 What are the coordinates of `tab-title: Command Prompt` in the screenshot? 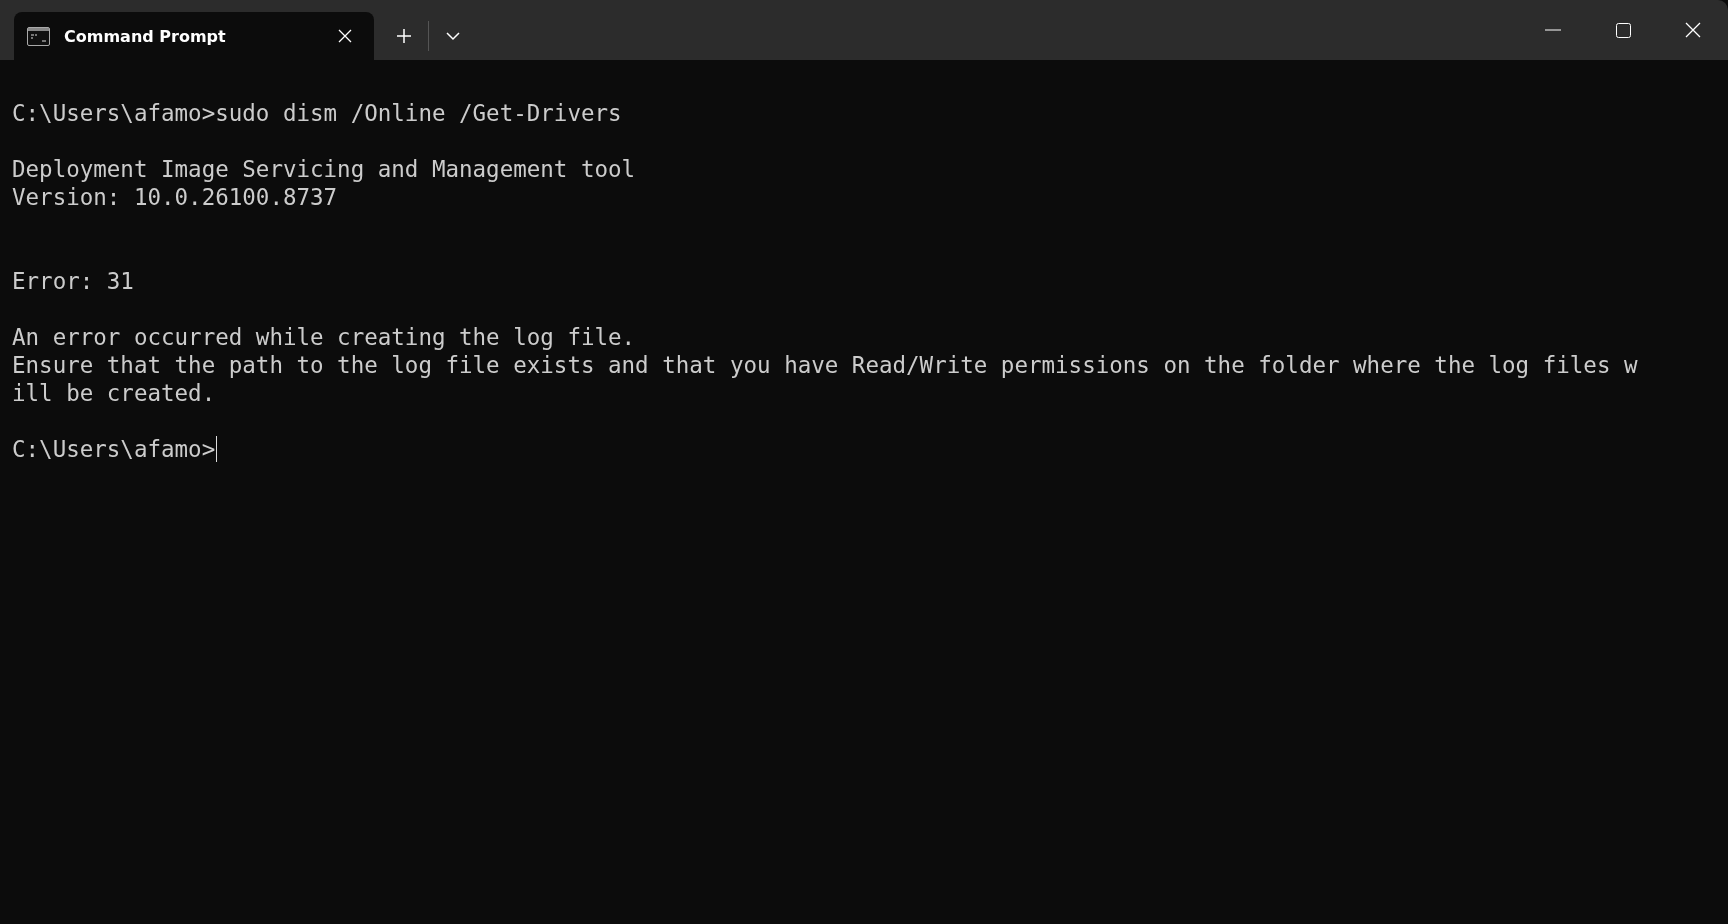 It's located at (145, 36).